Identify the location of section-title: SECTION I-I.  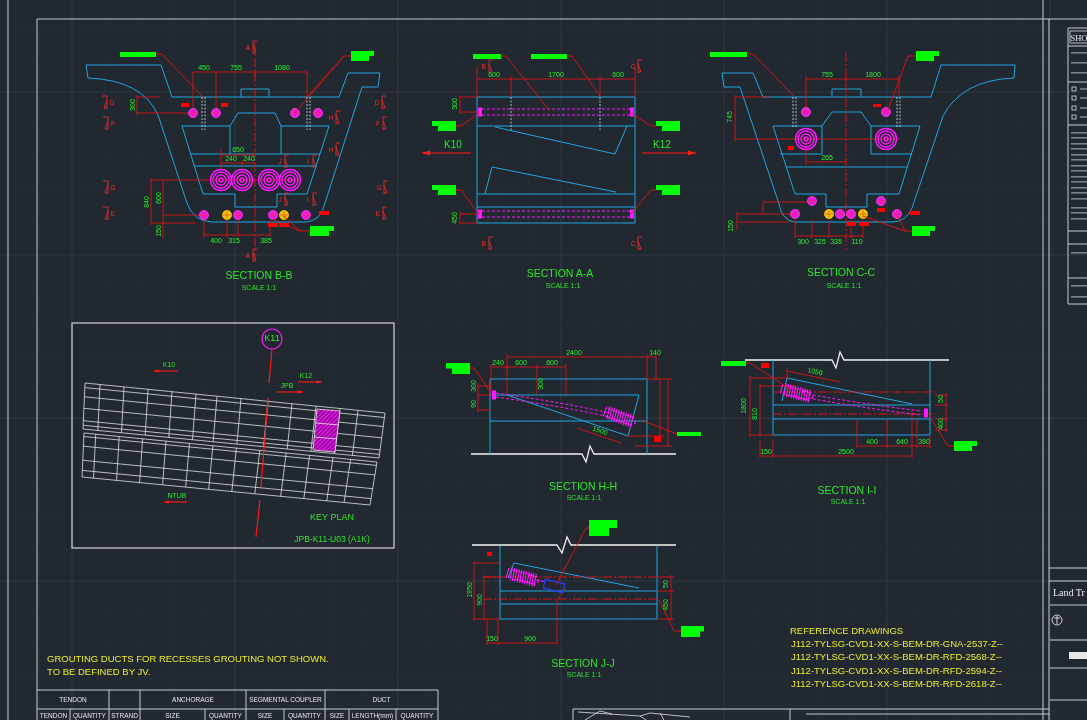
(847, 490).